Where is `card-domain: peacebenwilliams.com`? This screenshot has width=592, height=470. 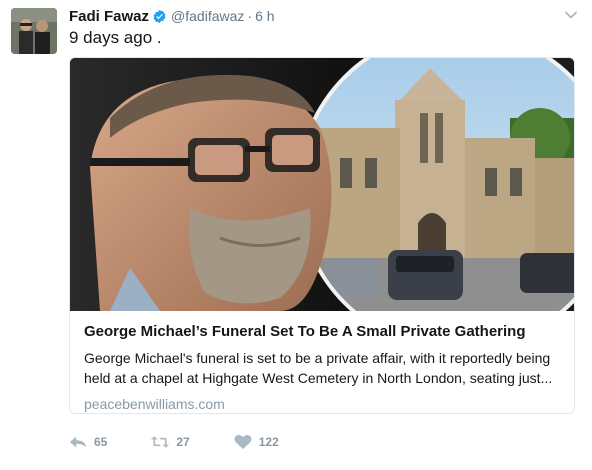 card-domain: peacebenwilliams.com is located at coordinates (322, 404).